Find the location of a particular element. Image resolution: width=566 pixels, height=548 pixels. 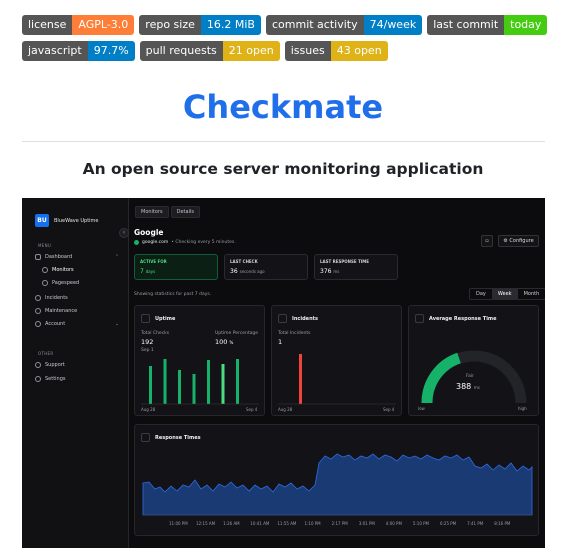

card-title: Average Response Time is located at coordinates (463, 318).